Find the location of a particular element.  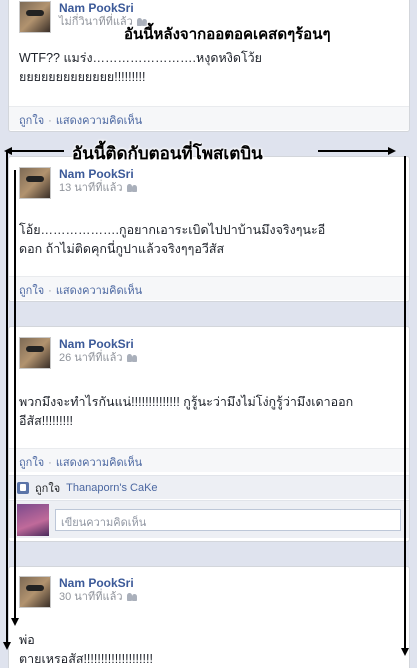

post-header: Nam PookSri 30 นาทีที่แล้ว is located at coordinates (78, 593).